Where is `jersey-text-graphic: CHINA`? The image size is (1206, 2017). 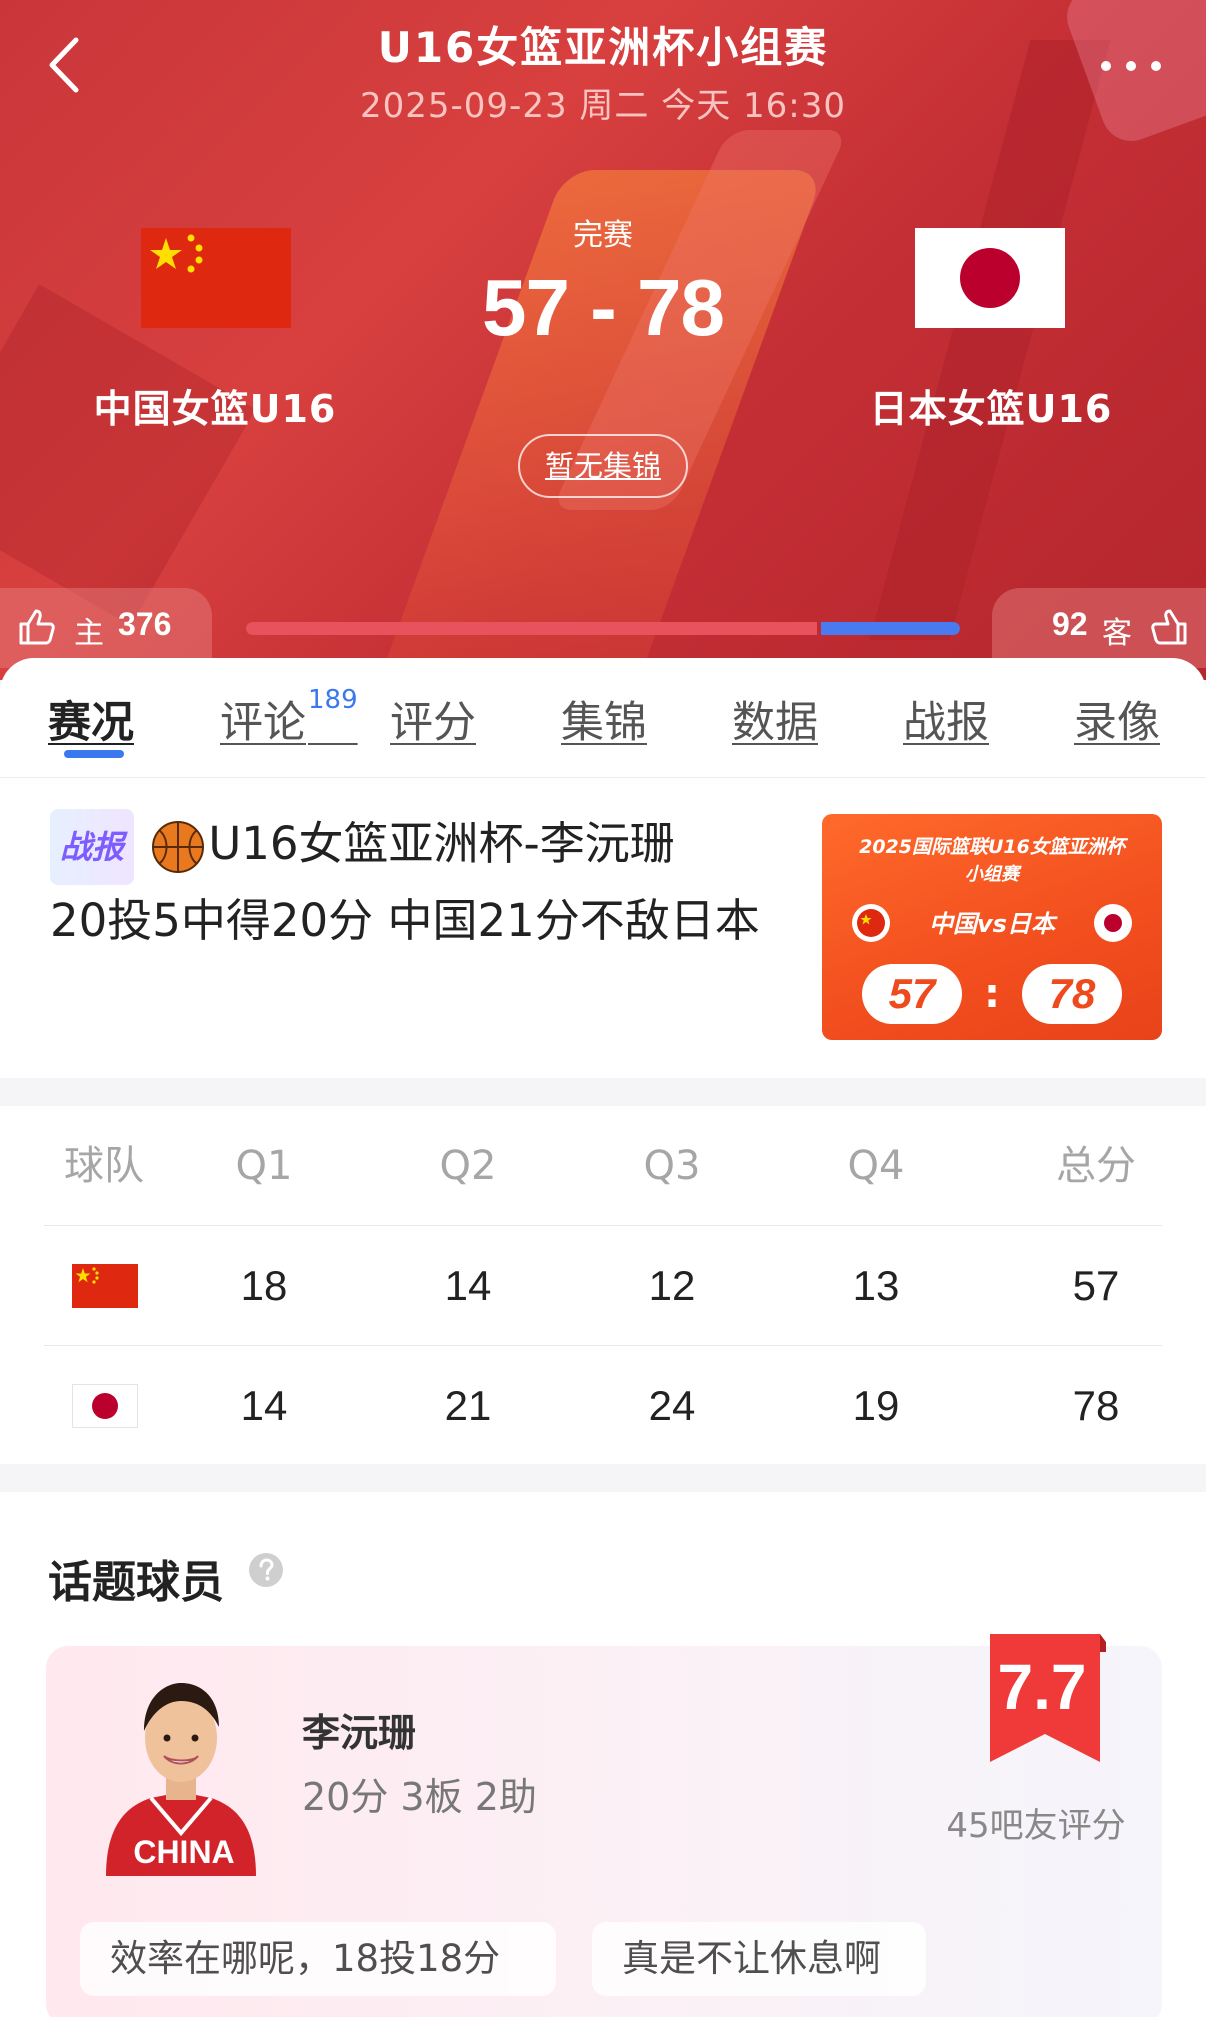
jersey-text-graphic: CHINA is located at coordinates (183, 1852).